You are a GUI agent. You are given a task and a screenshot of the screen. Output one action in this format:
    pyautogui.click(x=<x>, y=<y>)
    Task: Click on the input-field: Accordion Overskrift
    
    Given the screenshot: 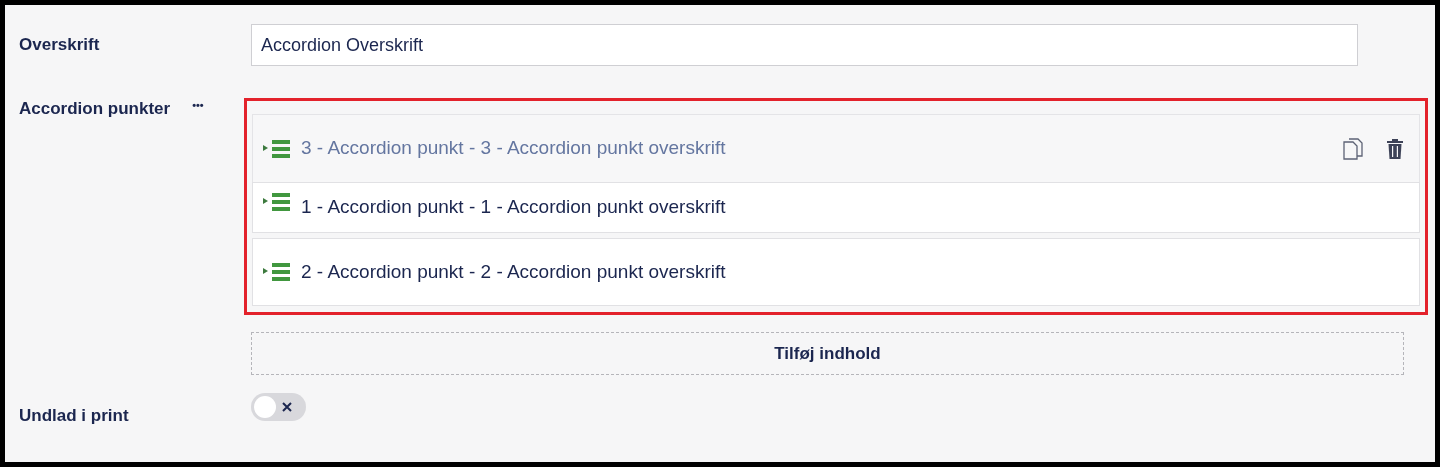 What is the action you would take?
    pyautogui.click(x=804, y=45)
    